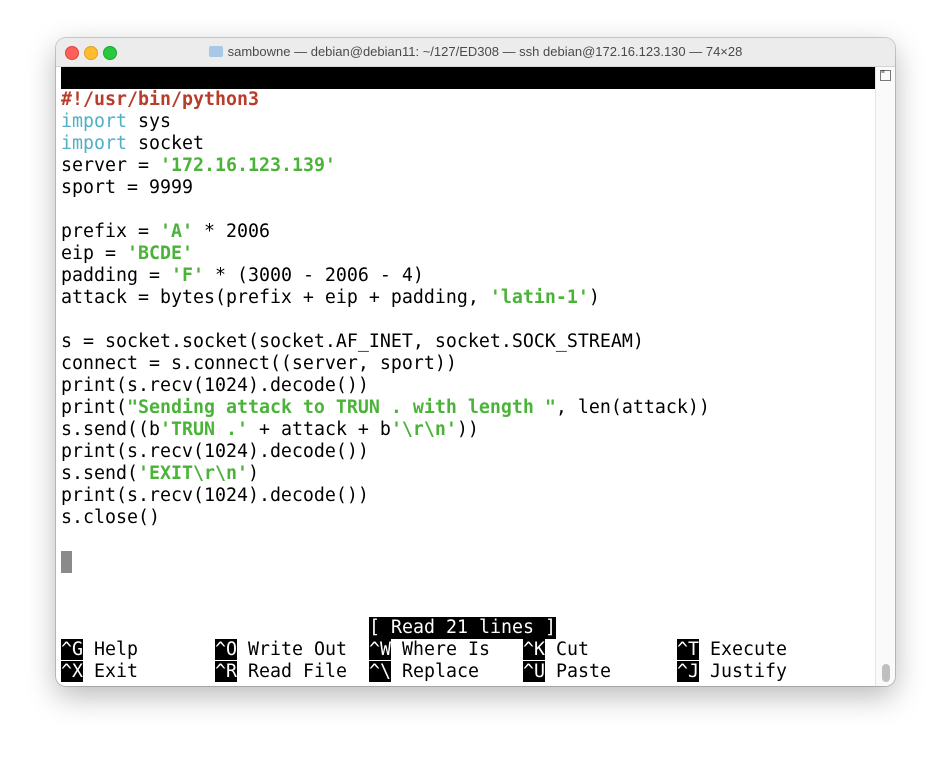 This screenshot has width=951, height=761. What do you see at coordinates (484, 121) in the screenshot?
I see `nano-filename: vs-eip2` at bounding box center [484, 121].